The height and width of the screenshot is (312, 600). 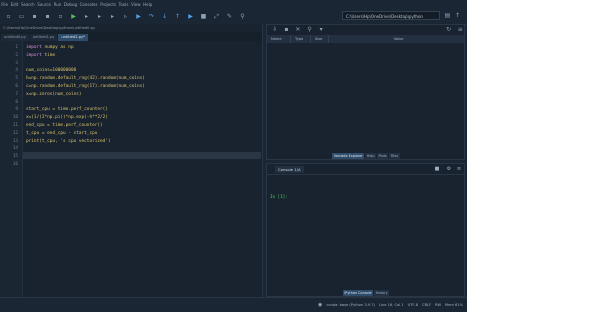 I want to click on menu-item-tools: Tools, so click(x=123, y=4).